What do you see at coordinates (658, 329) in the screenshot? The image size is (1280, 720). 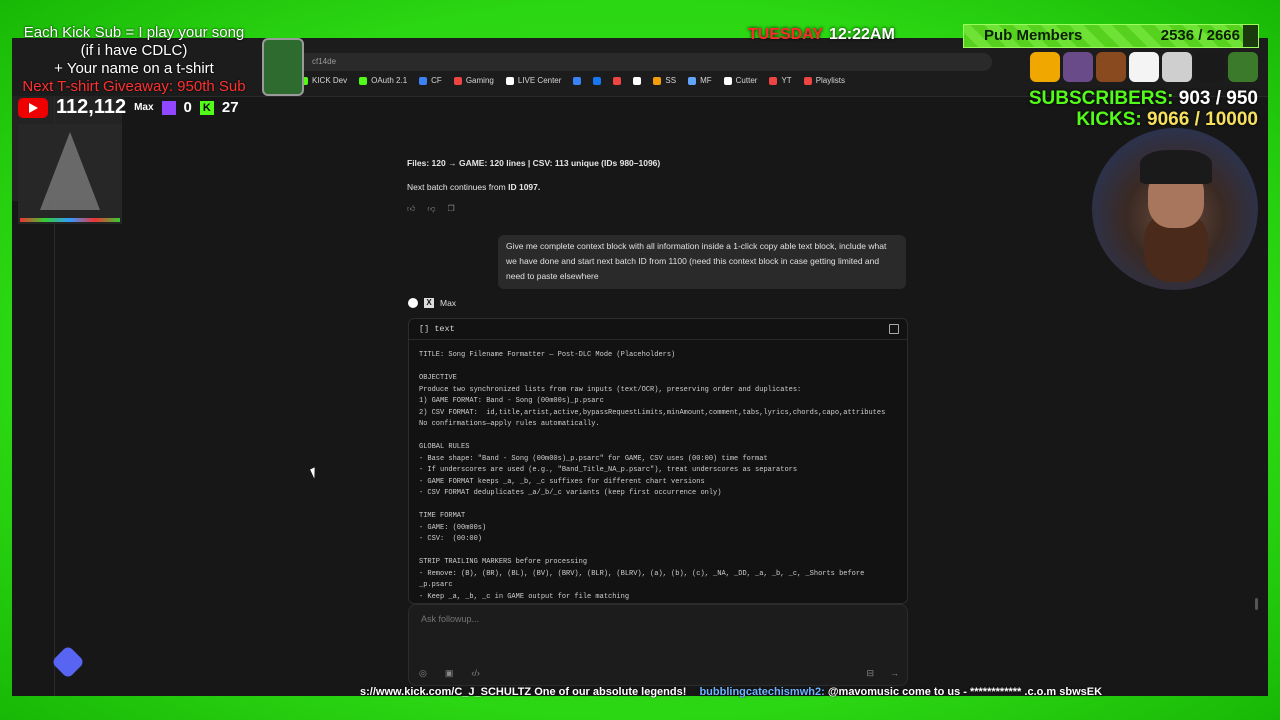 I see `code-header: [] text` at bounding box center [658, 329].